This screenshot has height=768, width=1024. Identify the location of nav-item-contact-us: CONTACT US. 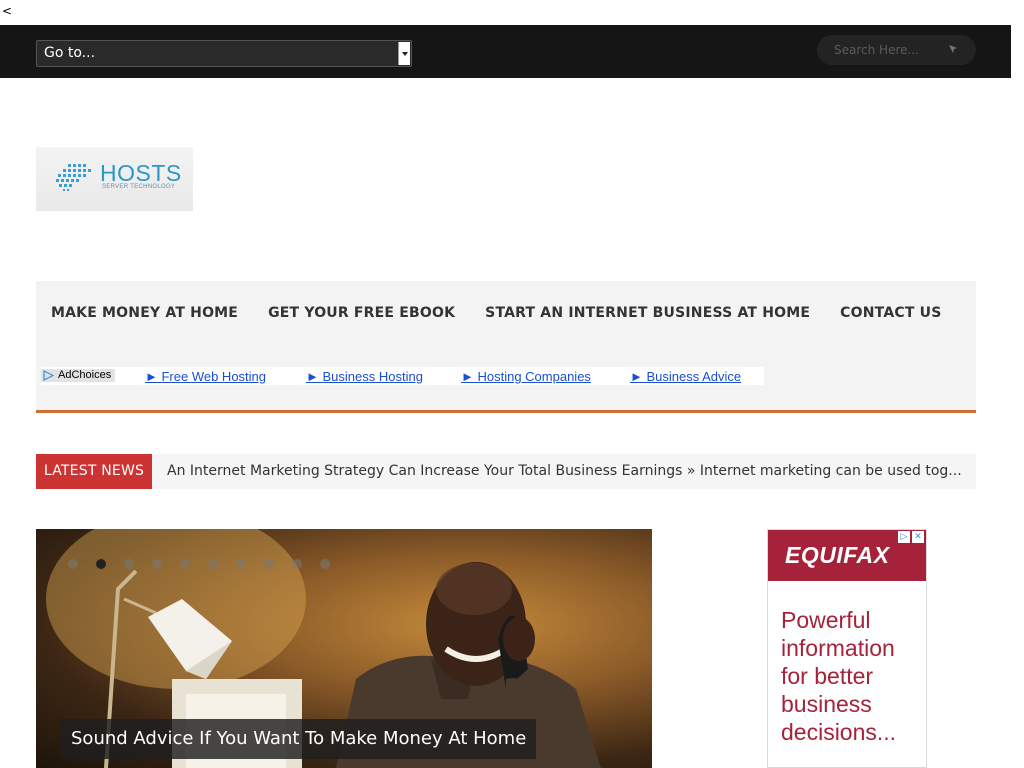
(890, 313).